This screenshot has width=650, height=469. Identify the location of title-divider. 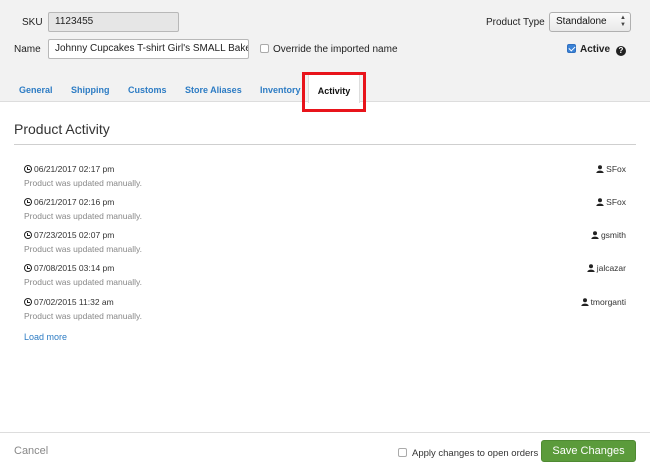
(325, 144).